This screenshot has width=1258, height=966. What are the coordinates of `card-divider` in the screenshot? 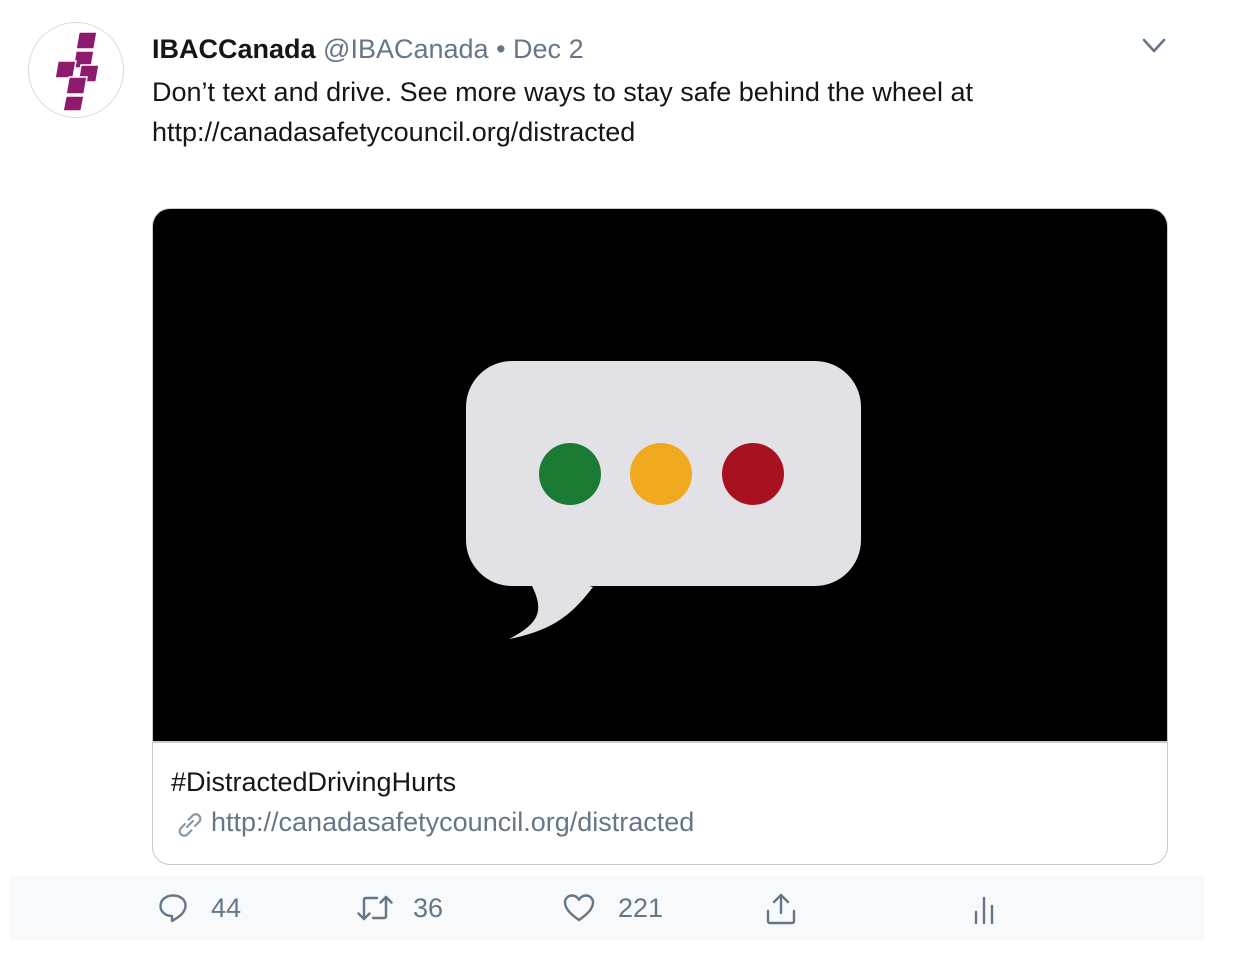 It's located at (660, 742).